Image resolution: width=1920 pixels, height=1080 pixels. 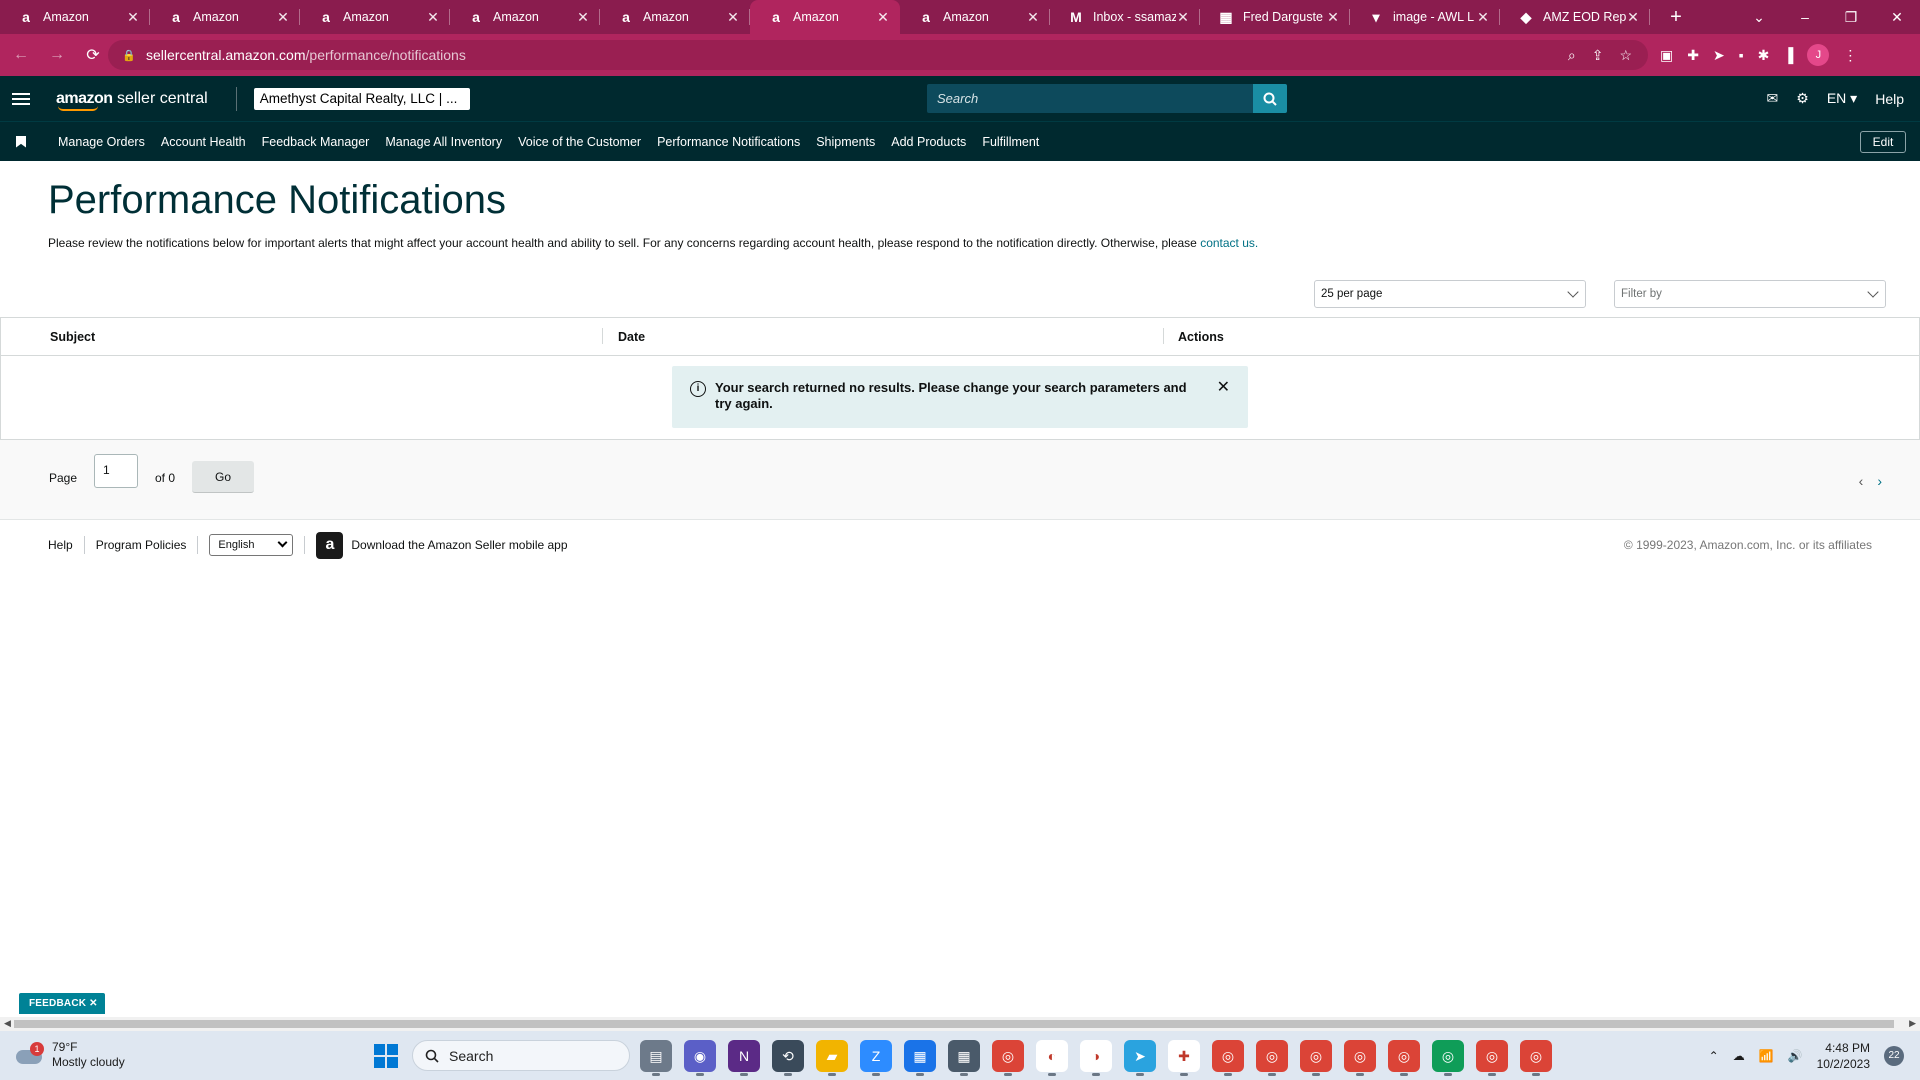 I want to click on scroll-left-icon: ◀, so click(x=7, y=1023).